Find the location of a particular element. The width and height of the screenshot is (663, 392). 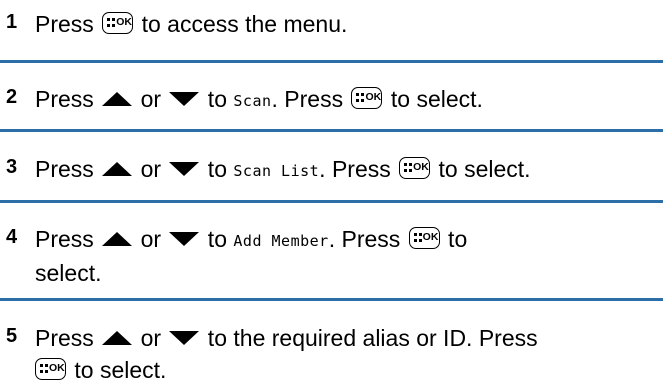

menu-target: Scan List is located at coordinates (276, 171).